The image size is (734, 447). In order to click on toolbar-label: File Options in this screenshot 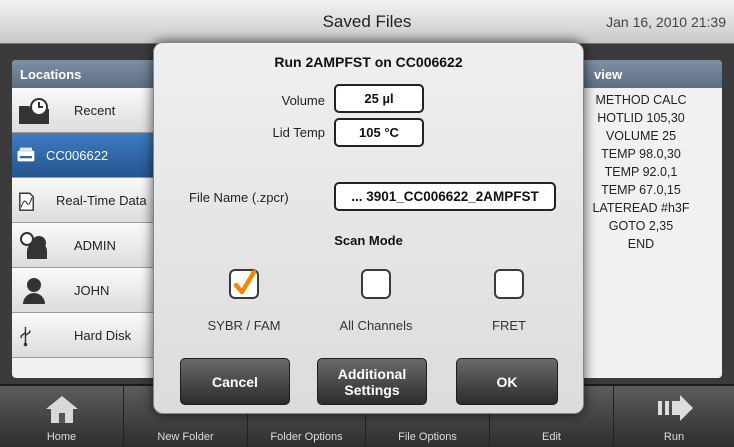, I will do `click(427, 437)`.